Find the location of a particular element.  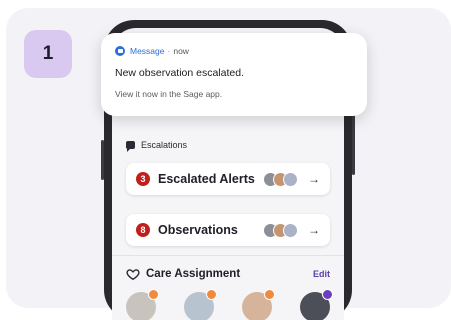

message-icon is located at coordinates (120, 51).